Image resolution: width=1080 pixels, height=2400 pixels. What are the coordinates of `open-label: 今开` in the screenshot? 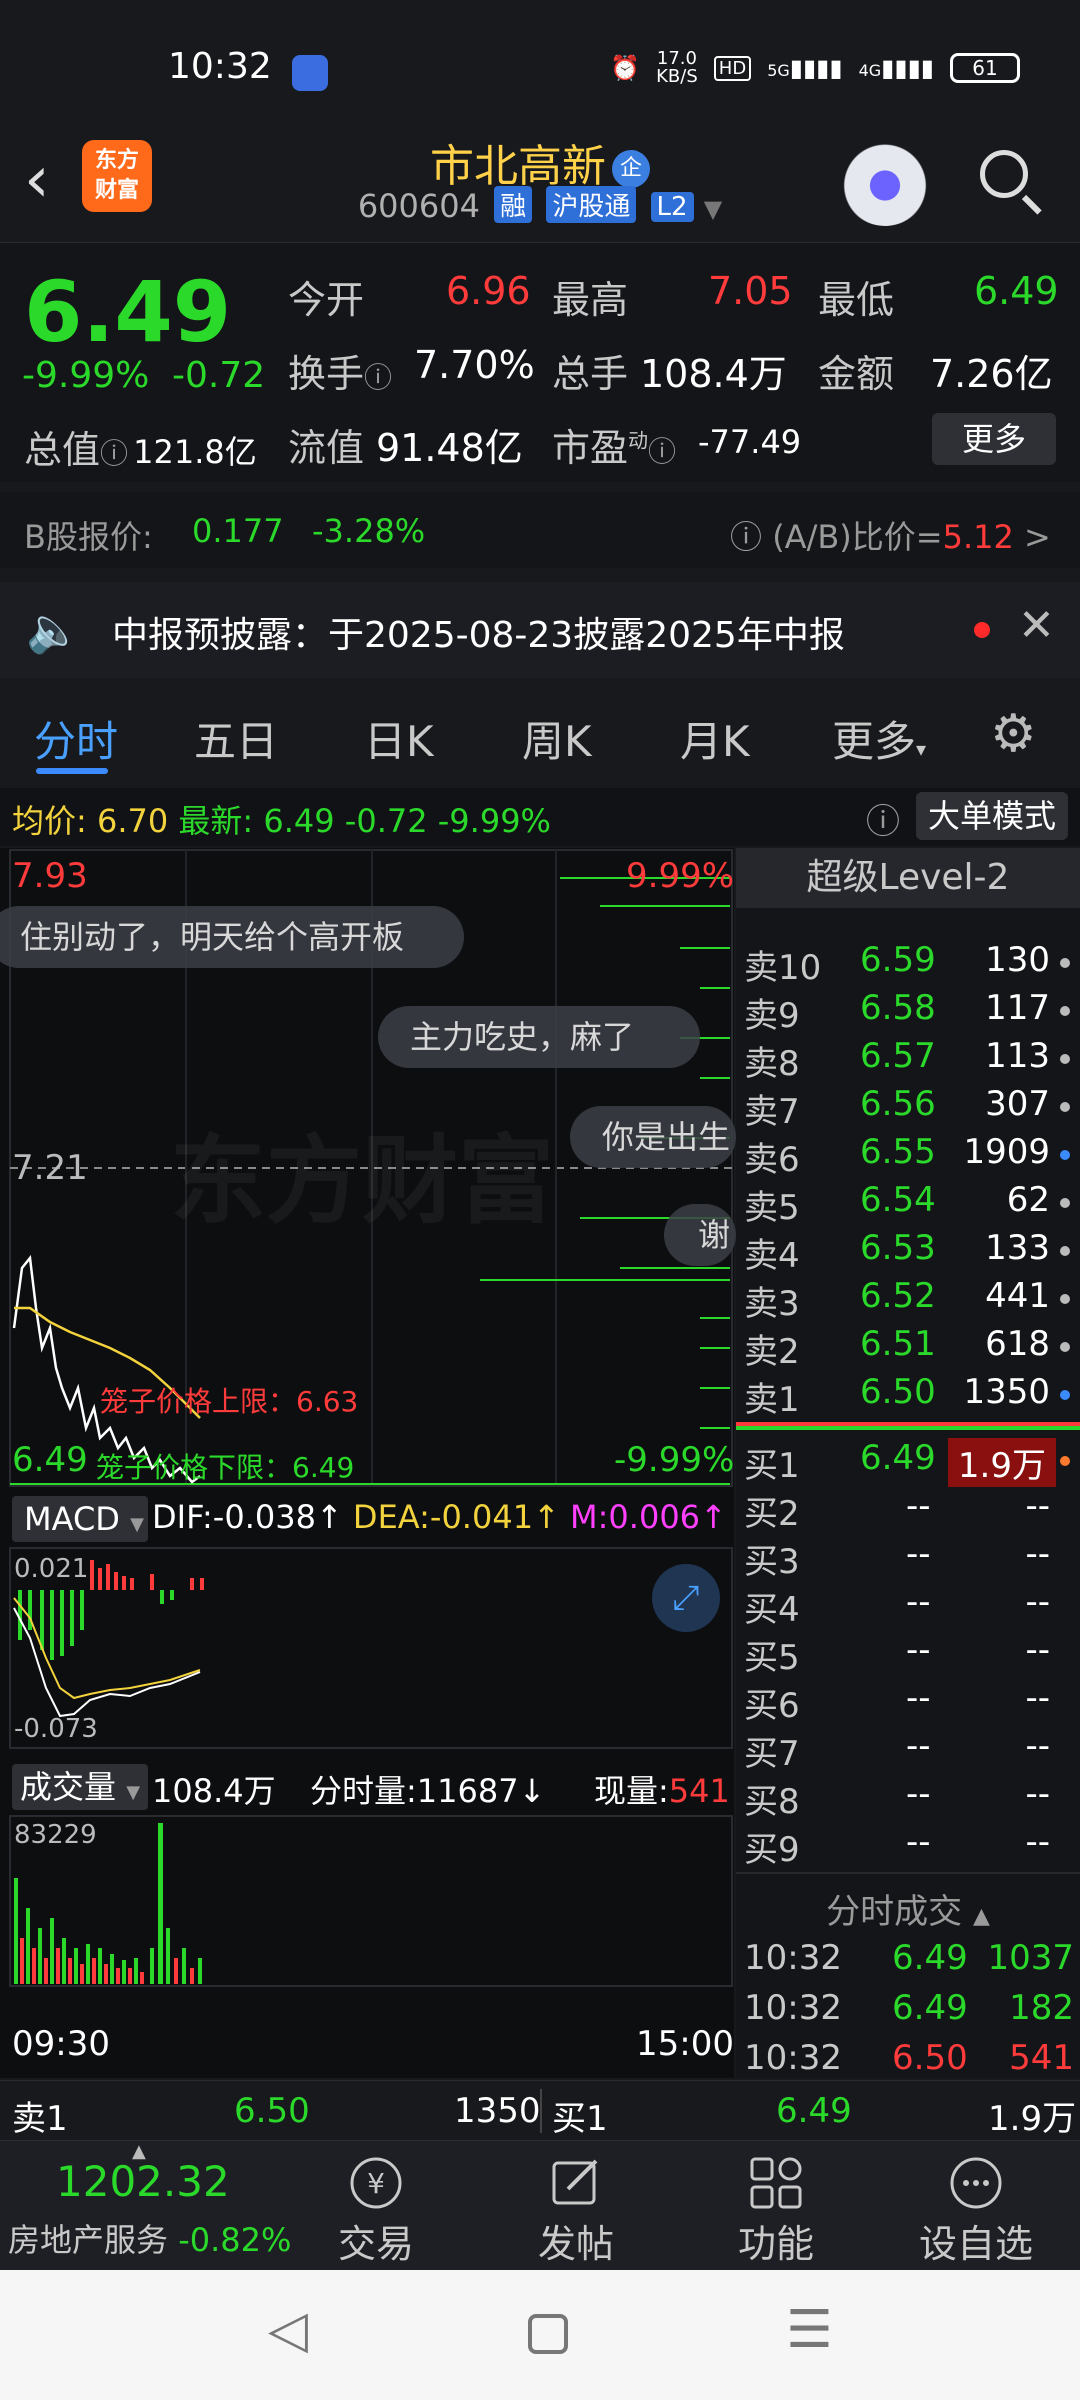 It's located at (326, 300).